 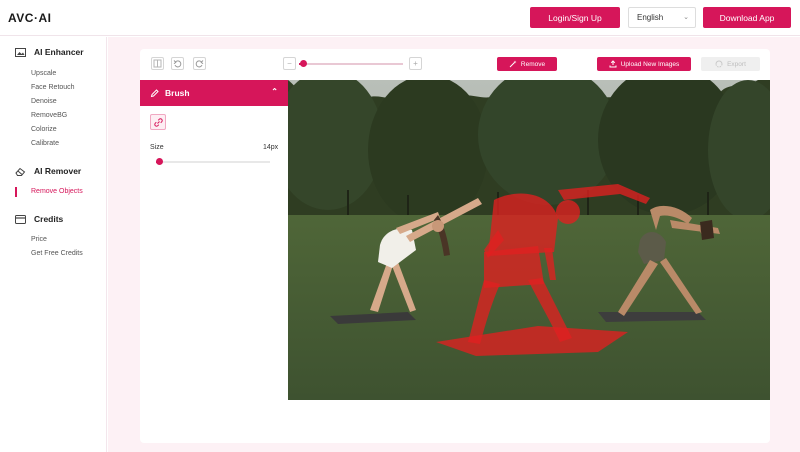 I want to click on redo-icon, so click(x=199, y=63).